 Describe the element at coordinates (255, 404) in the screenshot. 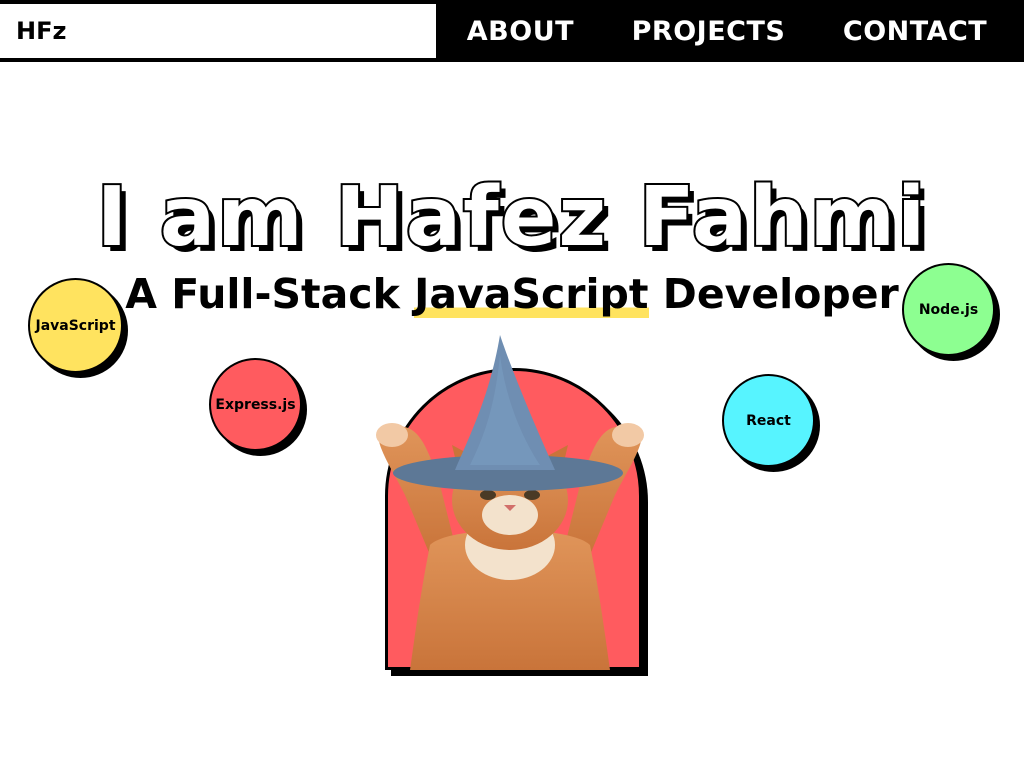

I see `tech-bubble-expressjs: Express.js` at that location.